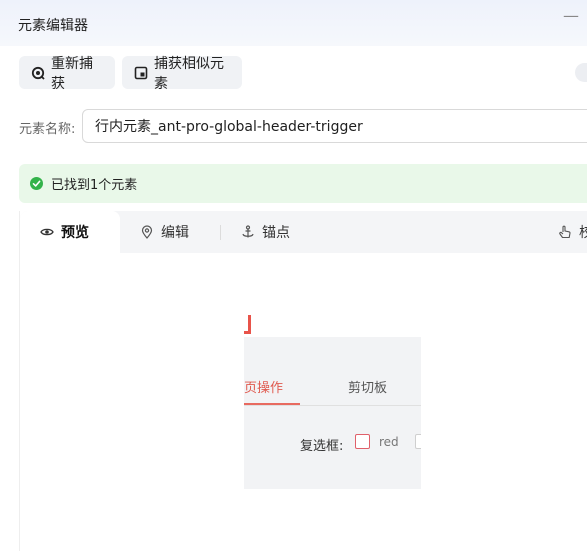 The height and width of the screenshot is (551, 587). What do you see at coordinates (47, 232) in the screenshot?
I see `eye-icon` at bounding box center [47, 232].